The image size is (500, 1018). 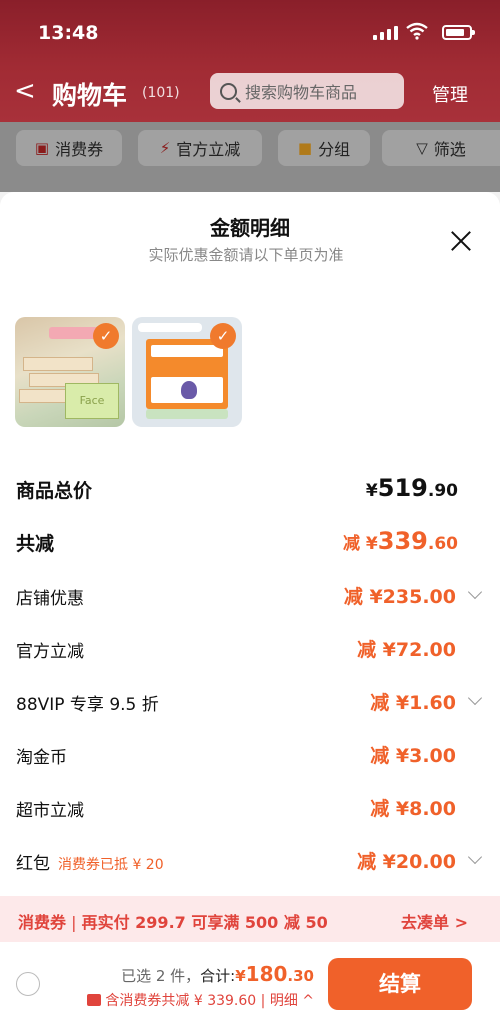 I want to click on discount-row-redpacket: 红包 消费券已抵 ¥ 20 减 ¥20.00, so click(x=250, y=862).